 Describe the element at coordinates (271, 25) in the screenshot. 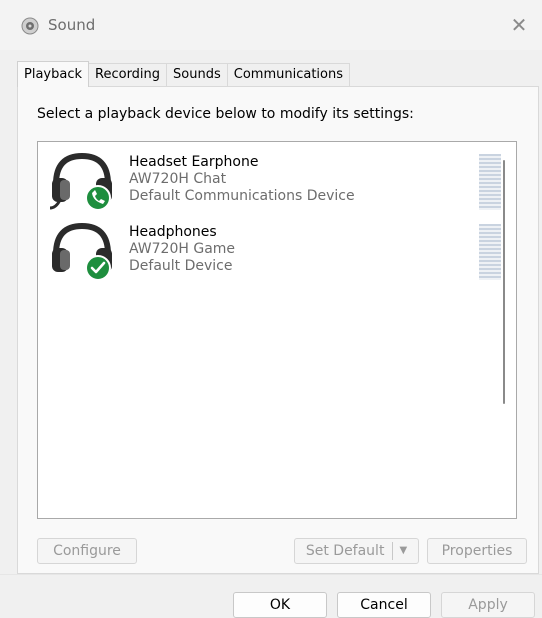

I see `title-bar: Sound ✕` at that location.